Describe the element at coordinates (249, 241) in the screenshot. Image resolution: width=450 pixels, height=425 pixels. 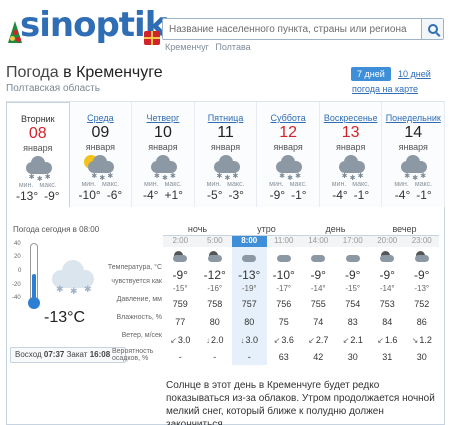
I see `hour-label: 8:00` at that location.